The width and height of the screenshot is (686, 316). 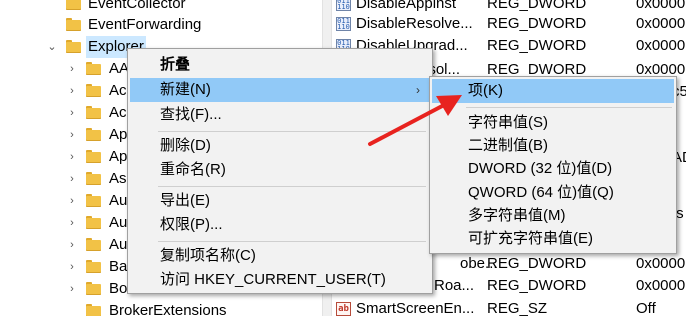 What do you see at coordinates (343, 309) in the screenshot?
I see `reg-string-icon: ab` at bounding box center [343, 309].